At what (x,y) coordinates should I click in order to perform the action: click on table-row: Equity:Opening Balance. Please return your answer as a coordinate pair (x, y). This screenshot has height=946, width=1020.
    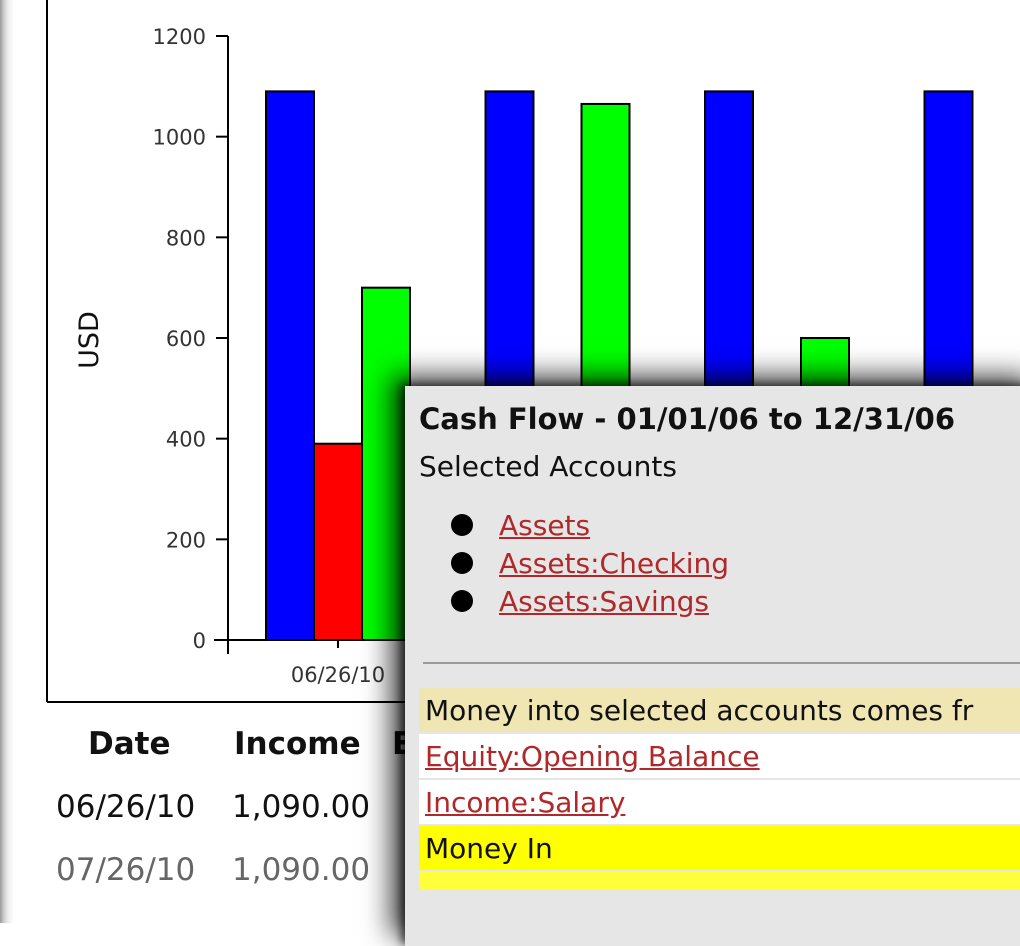
    Looking at the image, I should click on (719, 756).